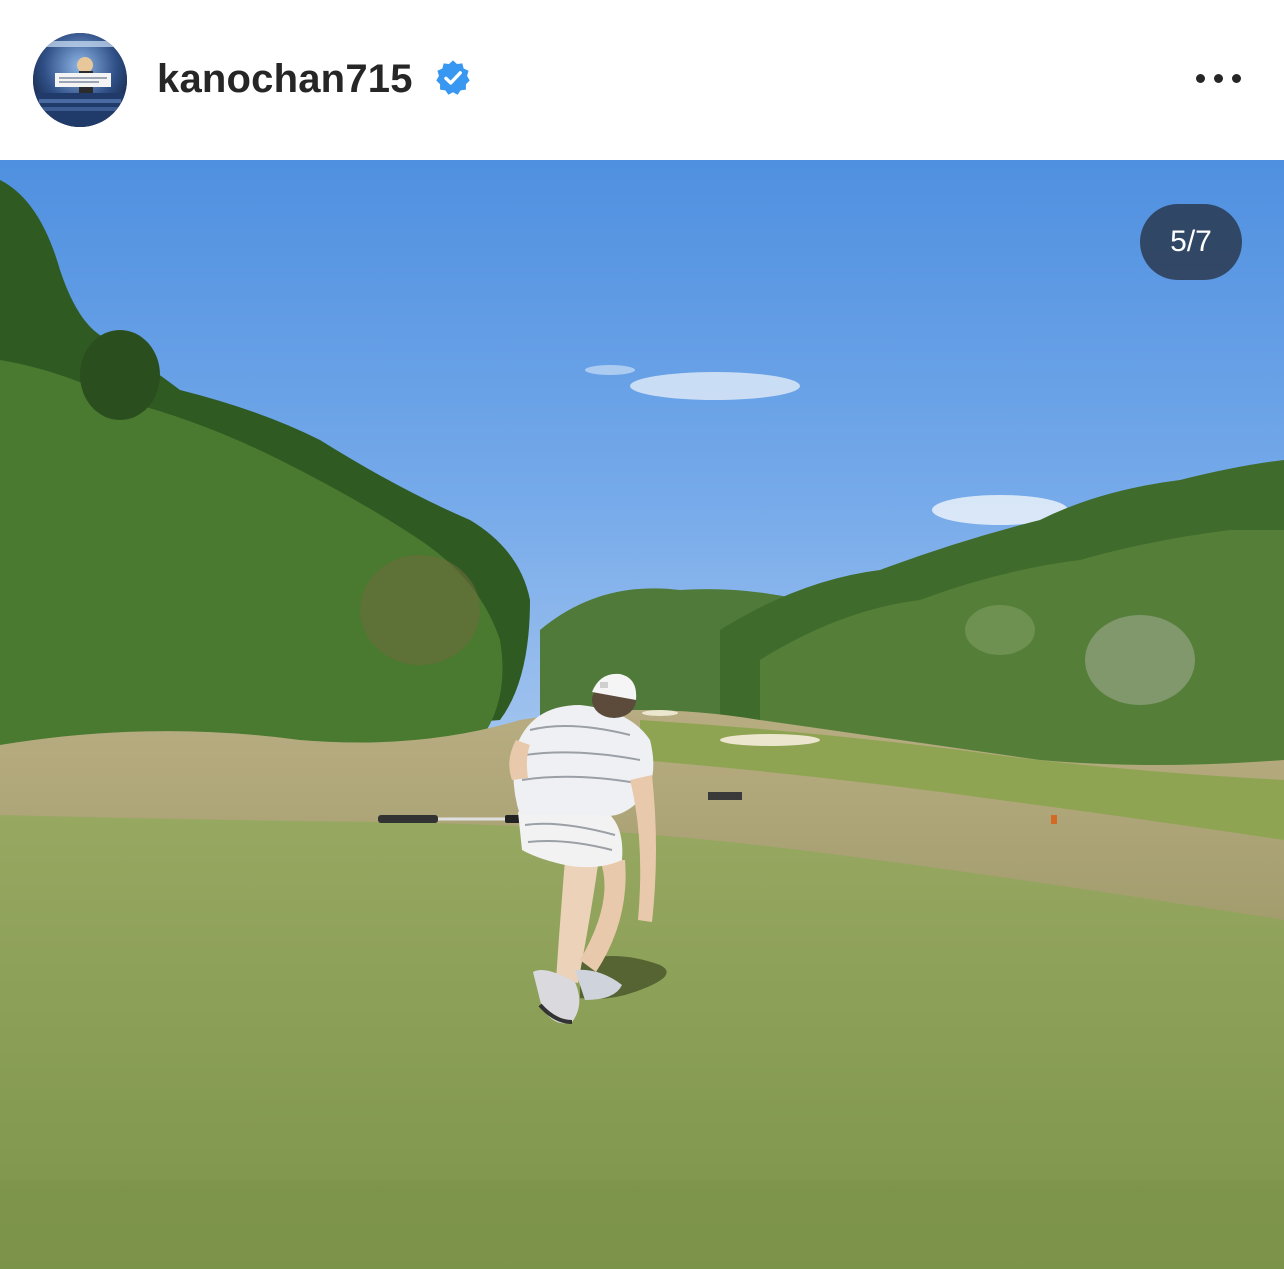  Describe the element at coordinates (642, 80) in the screenshot. I see `post-header: kanochan715` at that location.